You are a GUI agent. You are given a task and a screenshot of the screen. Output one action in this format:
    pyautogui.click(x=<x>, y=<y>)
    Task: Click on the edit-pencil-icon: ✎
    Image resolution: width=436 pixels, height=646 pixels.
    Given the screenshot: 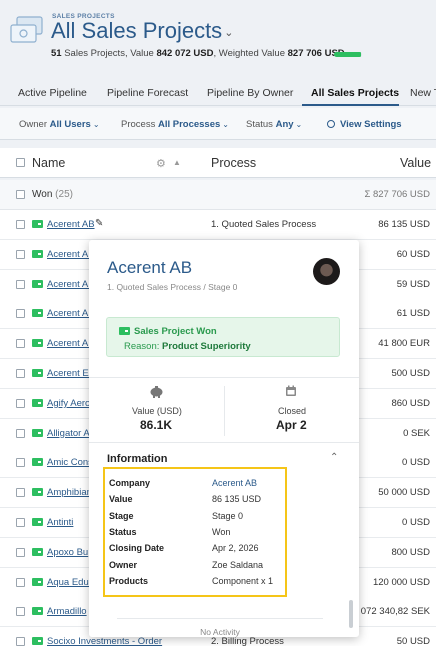 What is the action you would take?
    pyautogui.click(x=99, y=223)
    